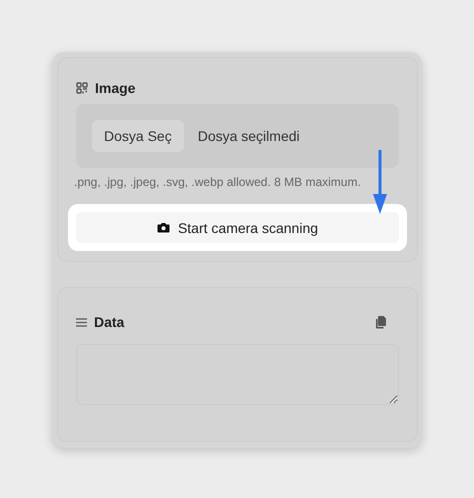  What do you see at coordinates (381, 322) in the screenshot?
I see `copy-icon` at bounding box center [381, 322].